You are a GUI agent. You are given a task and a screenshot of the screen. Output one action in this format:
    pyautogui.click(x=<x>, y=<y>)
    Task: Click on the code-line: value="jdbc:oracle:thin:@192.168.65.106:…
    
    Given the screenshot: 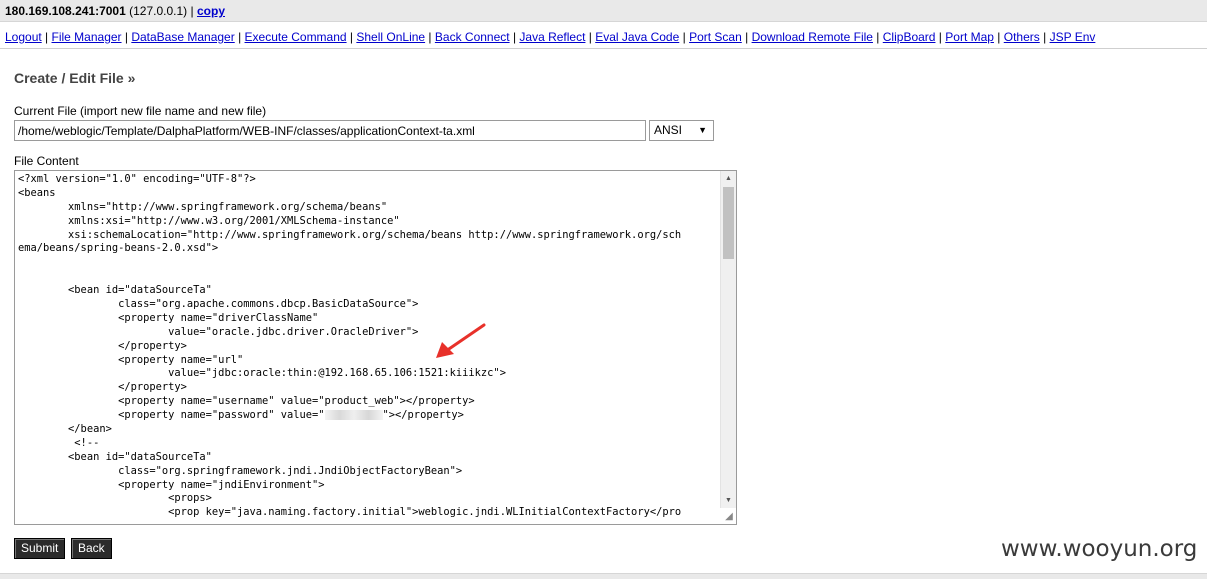 What is the action you would take?
    pyautogui.click(x=262, y=373)
    